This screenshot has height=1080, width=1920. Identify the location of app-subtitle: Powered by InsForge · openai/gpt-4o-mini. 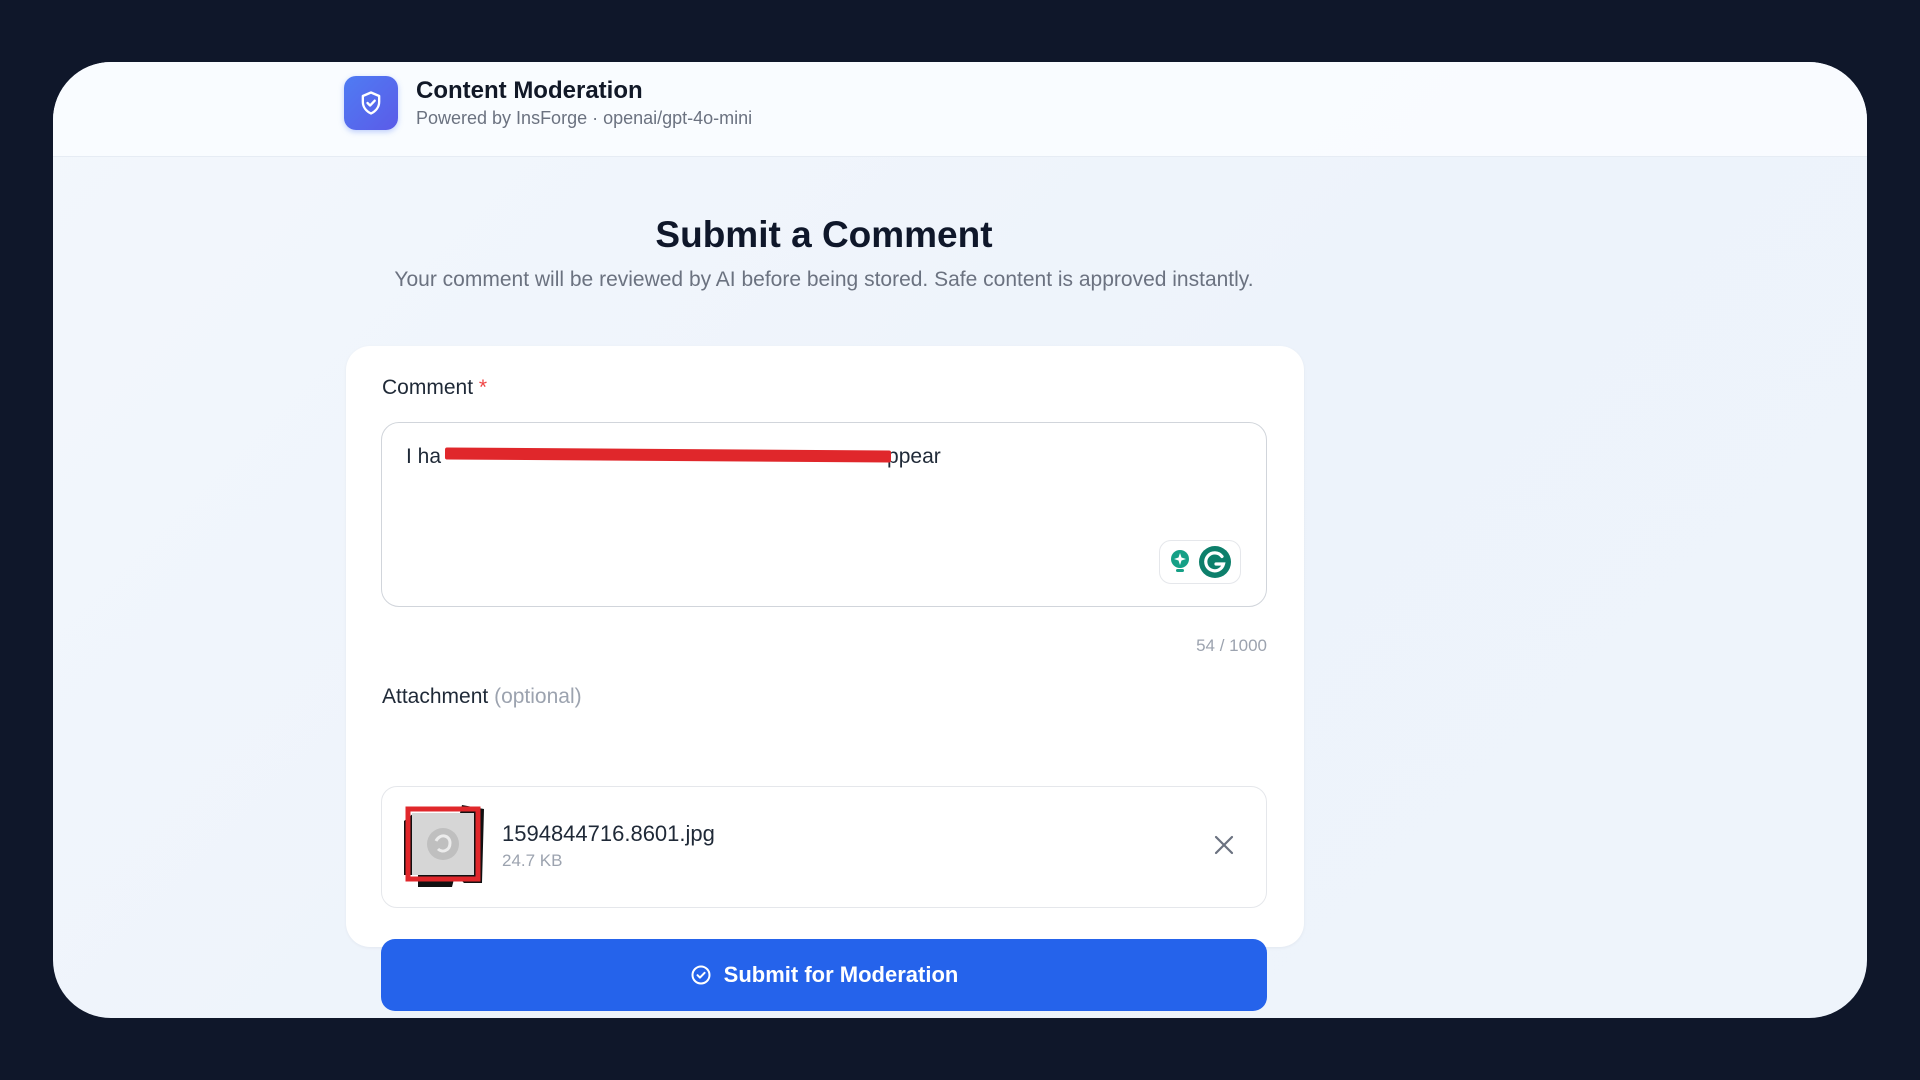
(584, 118).